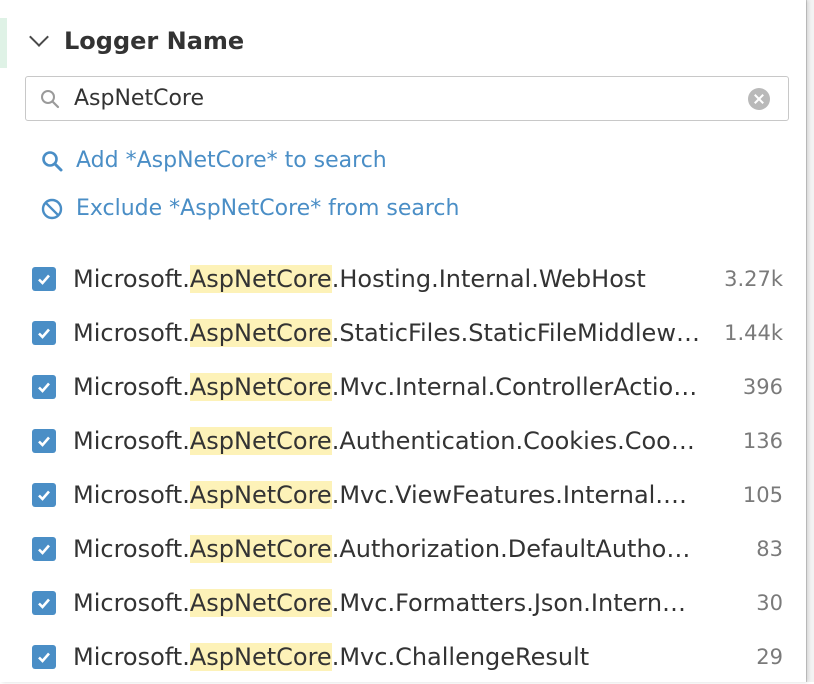 This screenshot has height=684, width=814. Describe the element at coordinates (810, 341) in the screenshot. I see `background-log-column` at that location.